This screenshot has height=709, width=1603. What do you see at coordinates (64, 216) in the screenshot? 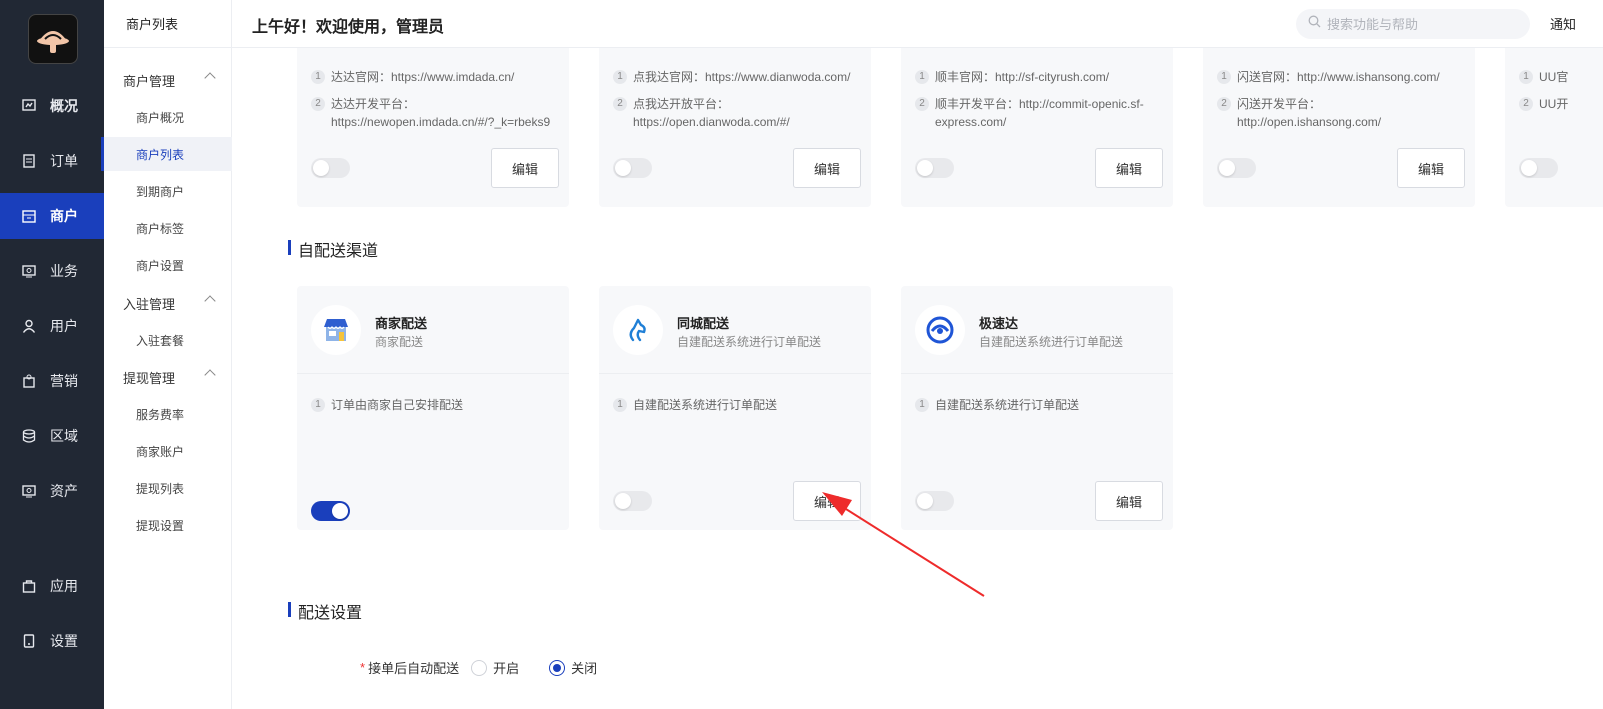
I see `nav-label: 商户` at bounding box center [64, 216].